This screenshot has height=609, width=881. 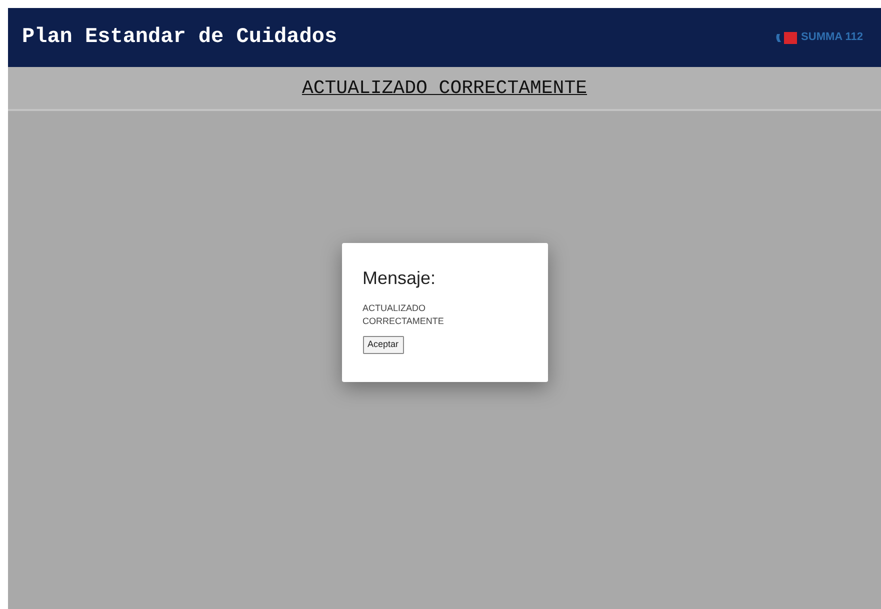 I want to click on logo-text: SUMMA 112, so click(x=832, y=38).